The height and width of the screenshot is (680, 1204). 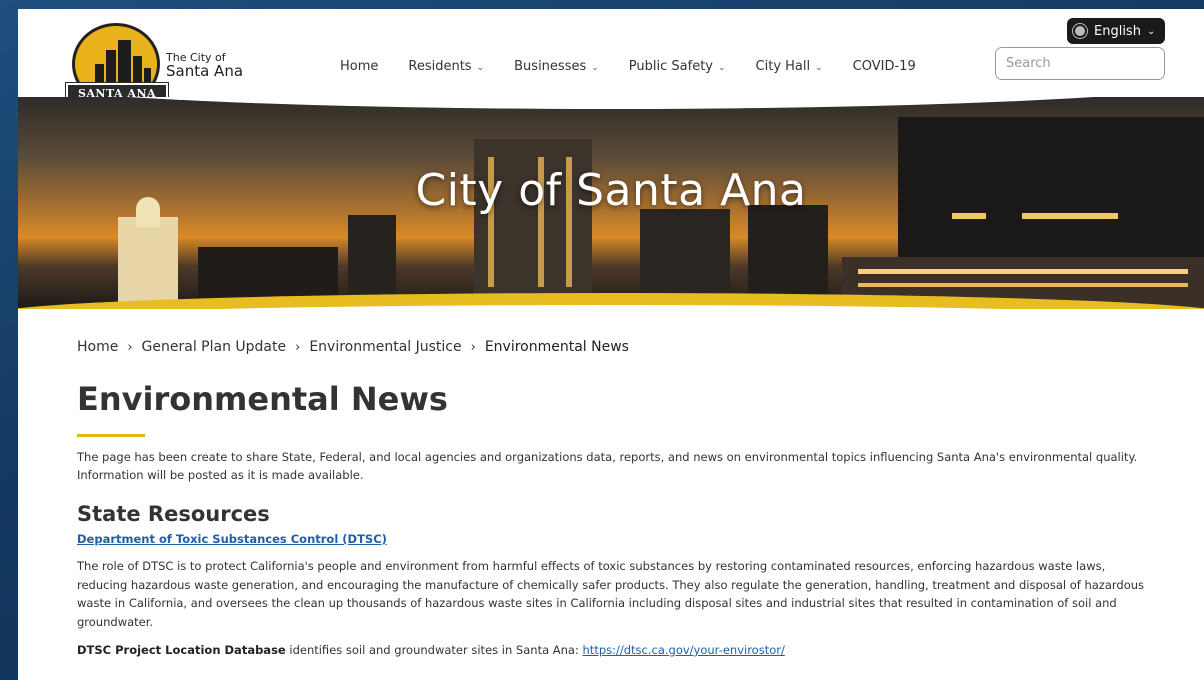 I want to click on breadcrumb-environmental-justice: Environmental Justice, so click(x=385, y=347).